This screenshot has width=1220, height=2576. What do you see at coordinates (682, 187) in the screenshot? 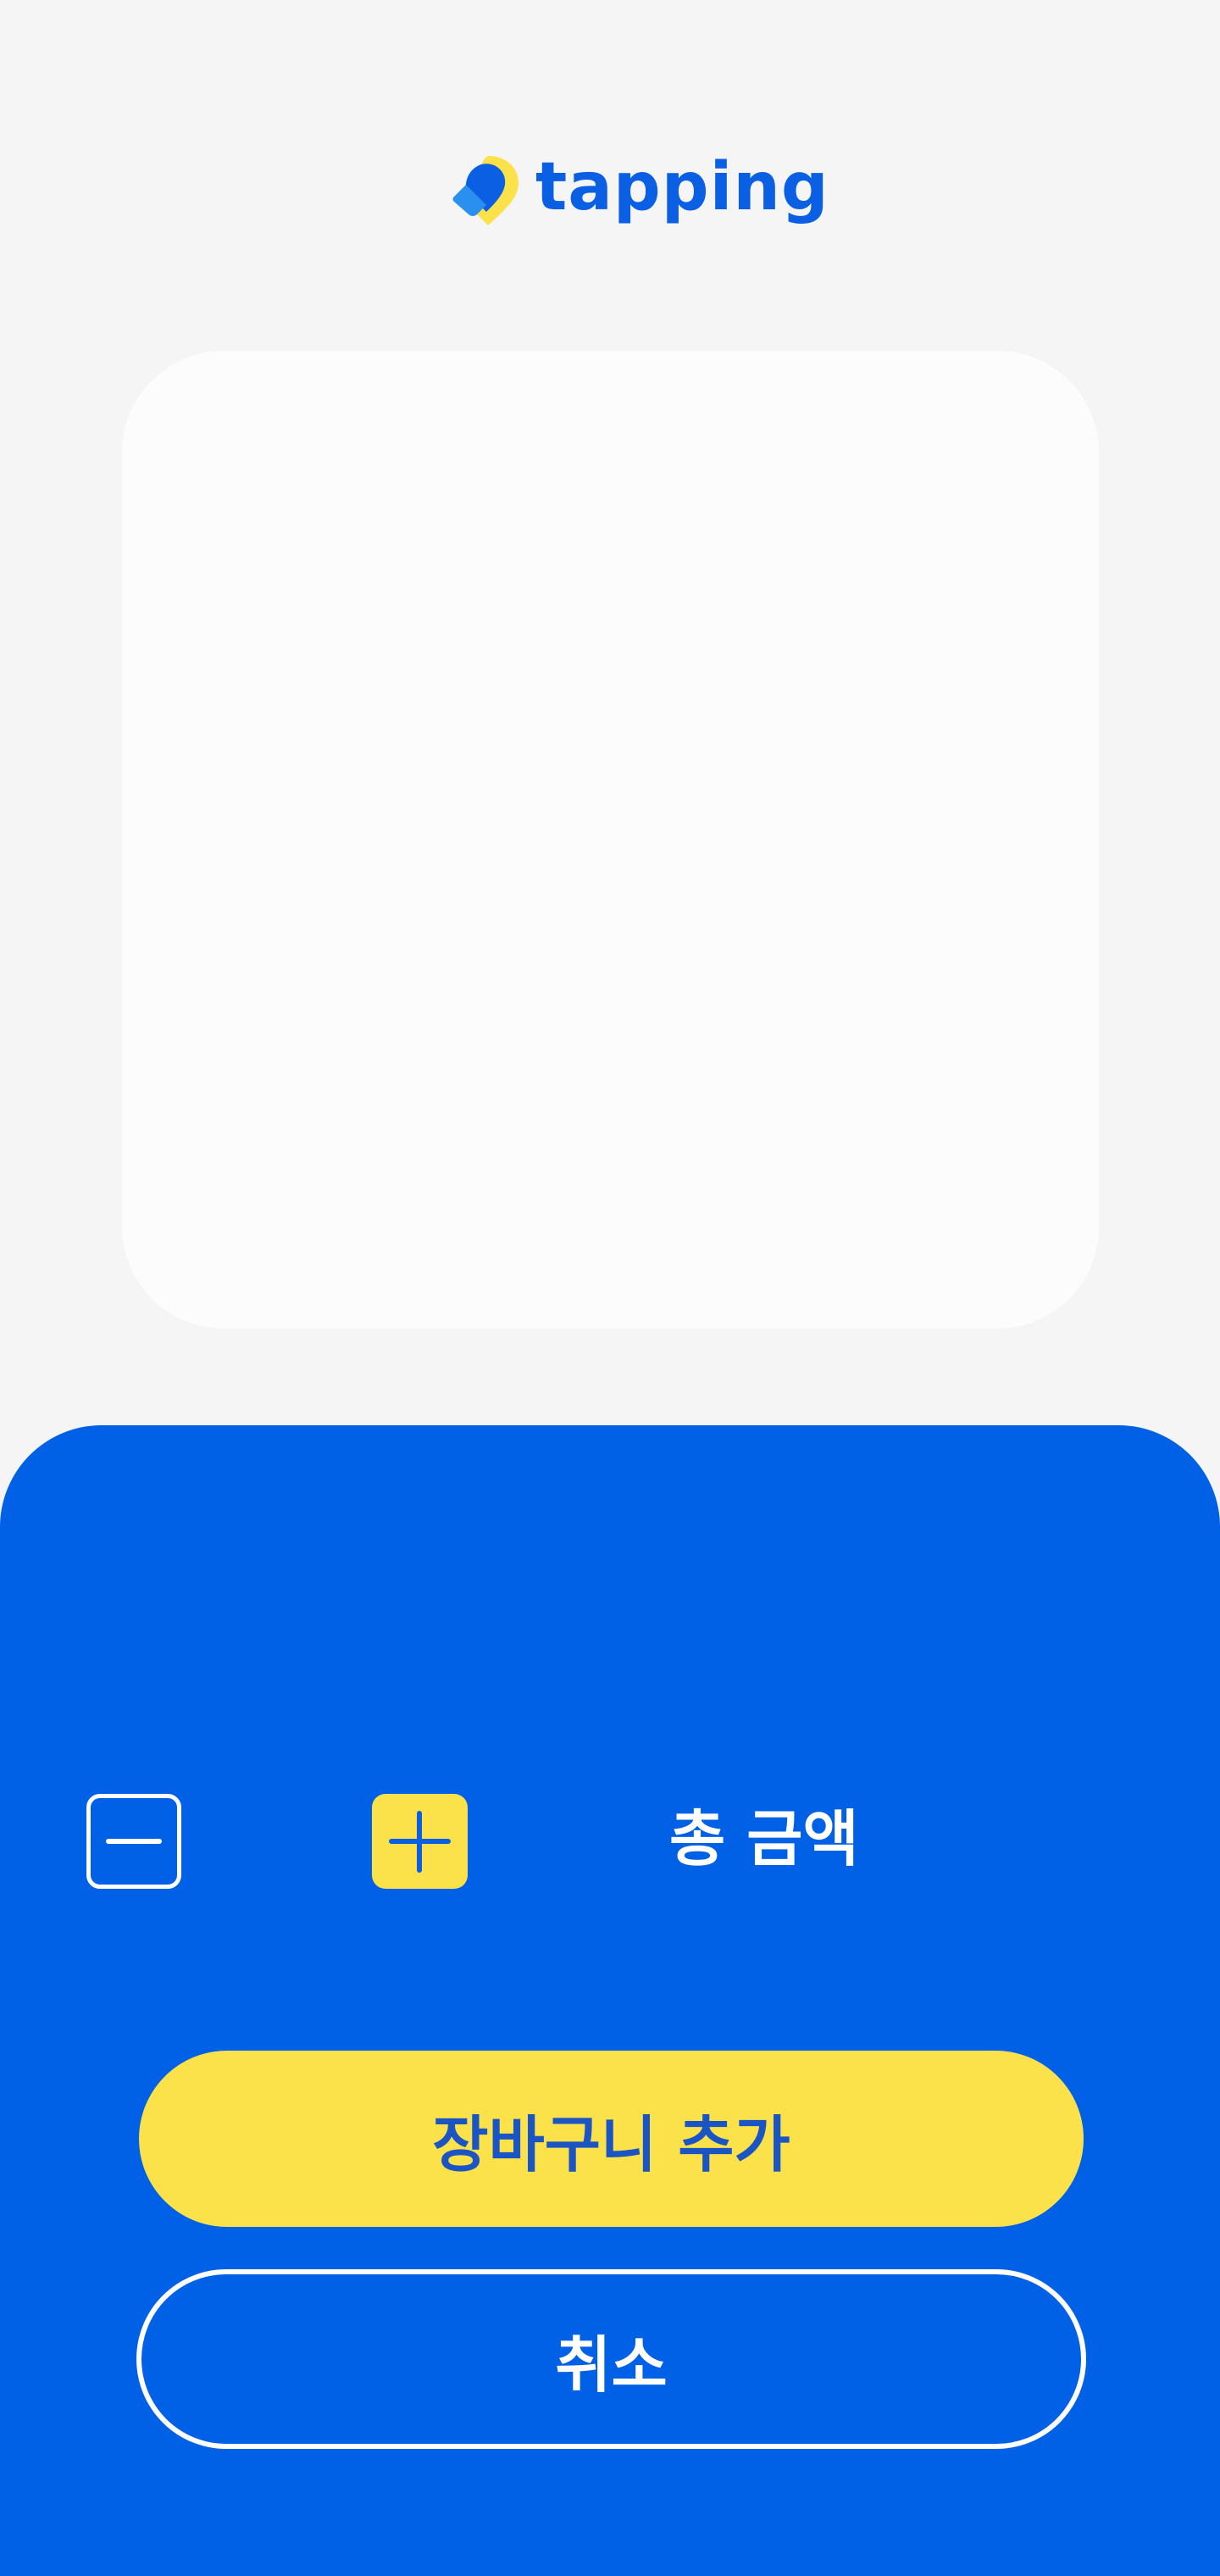
I see `logo-wordmark: tapping` at bounding box center [682, 187].